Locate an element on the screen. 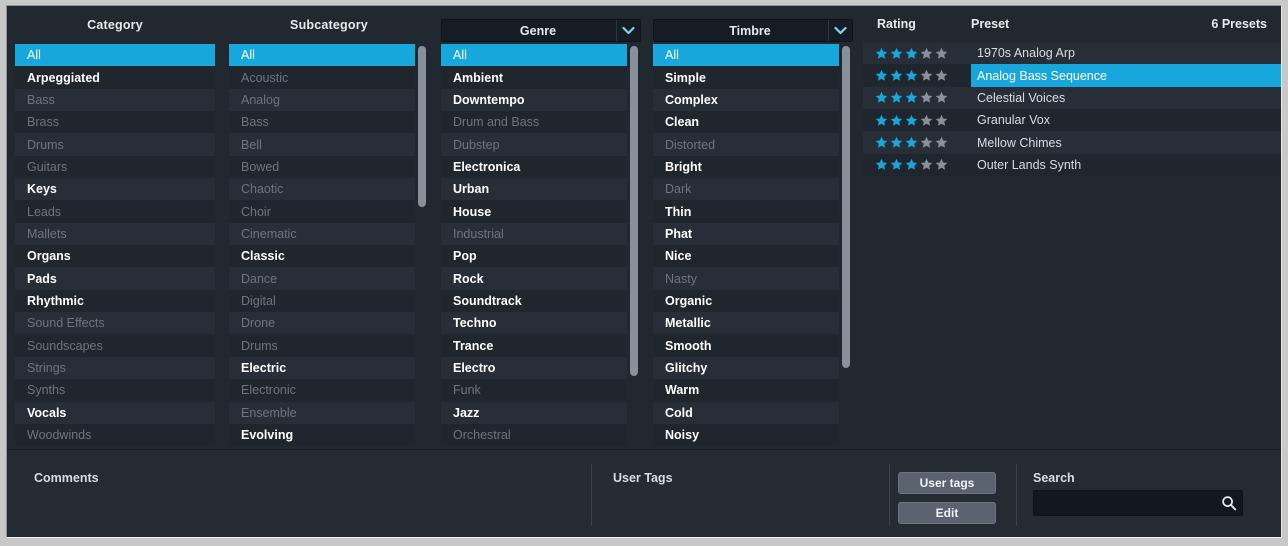  list-item: Pop is located at coordinates (534, 256).